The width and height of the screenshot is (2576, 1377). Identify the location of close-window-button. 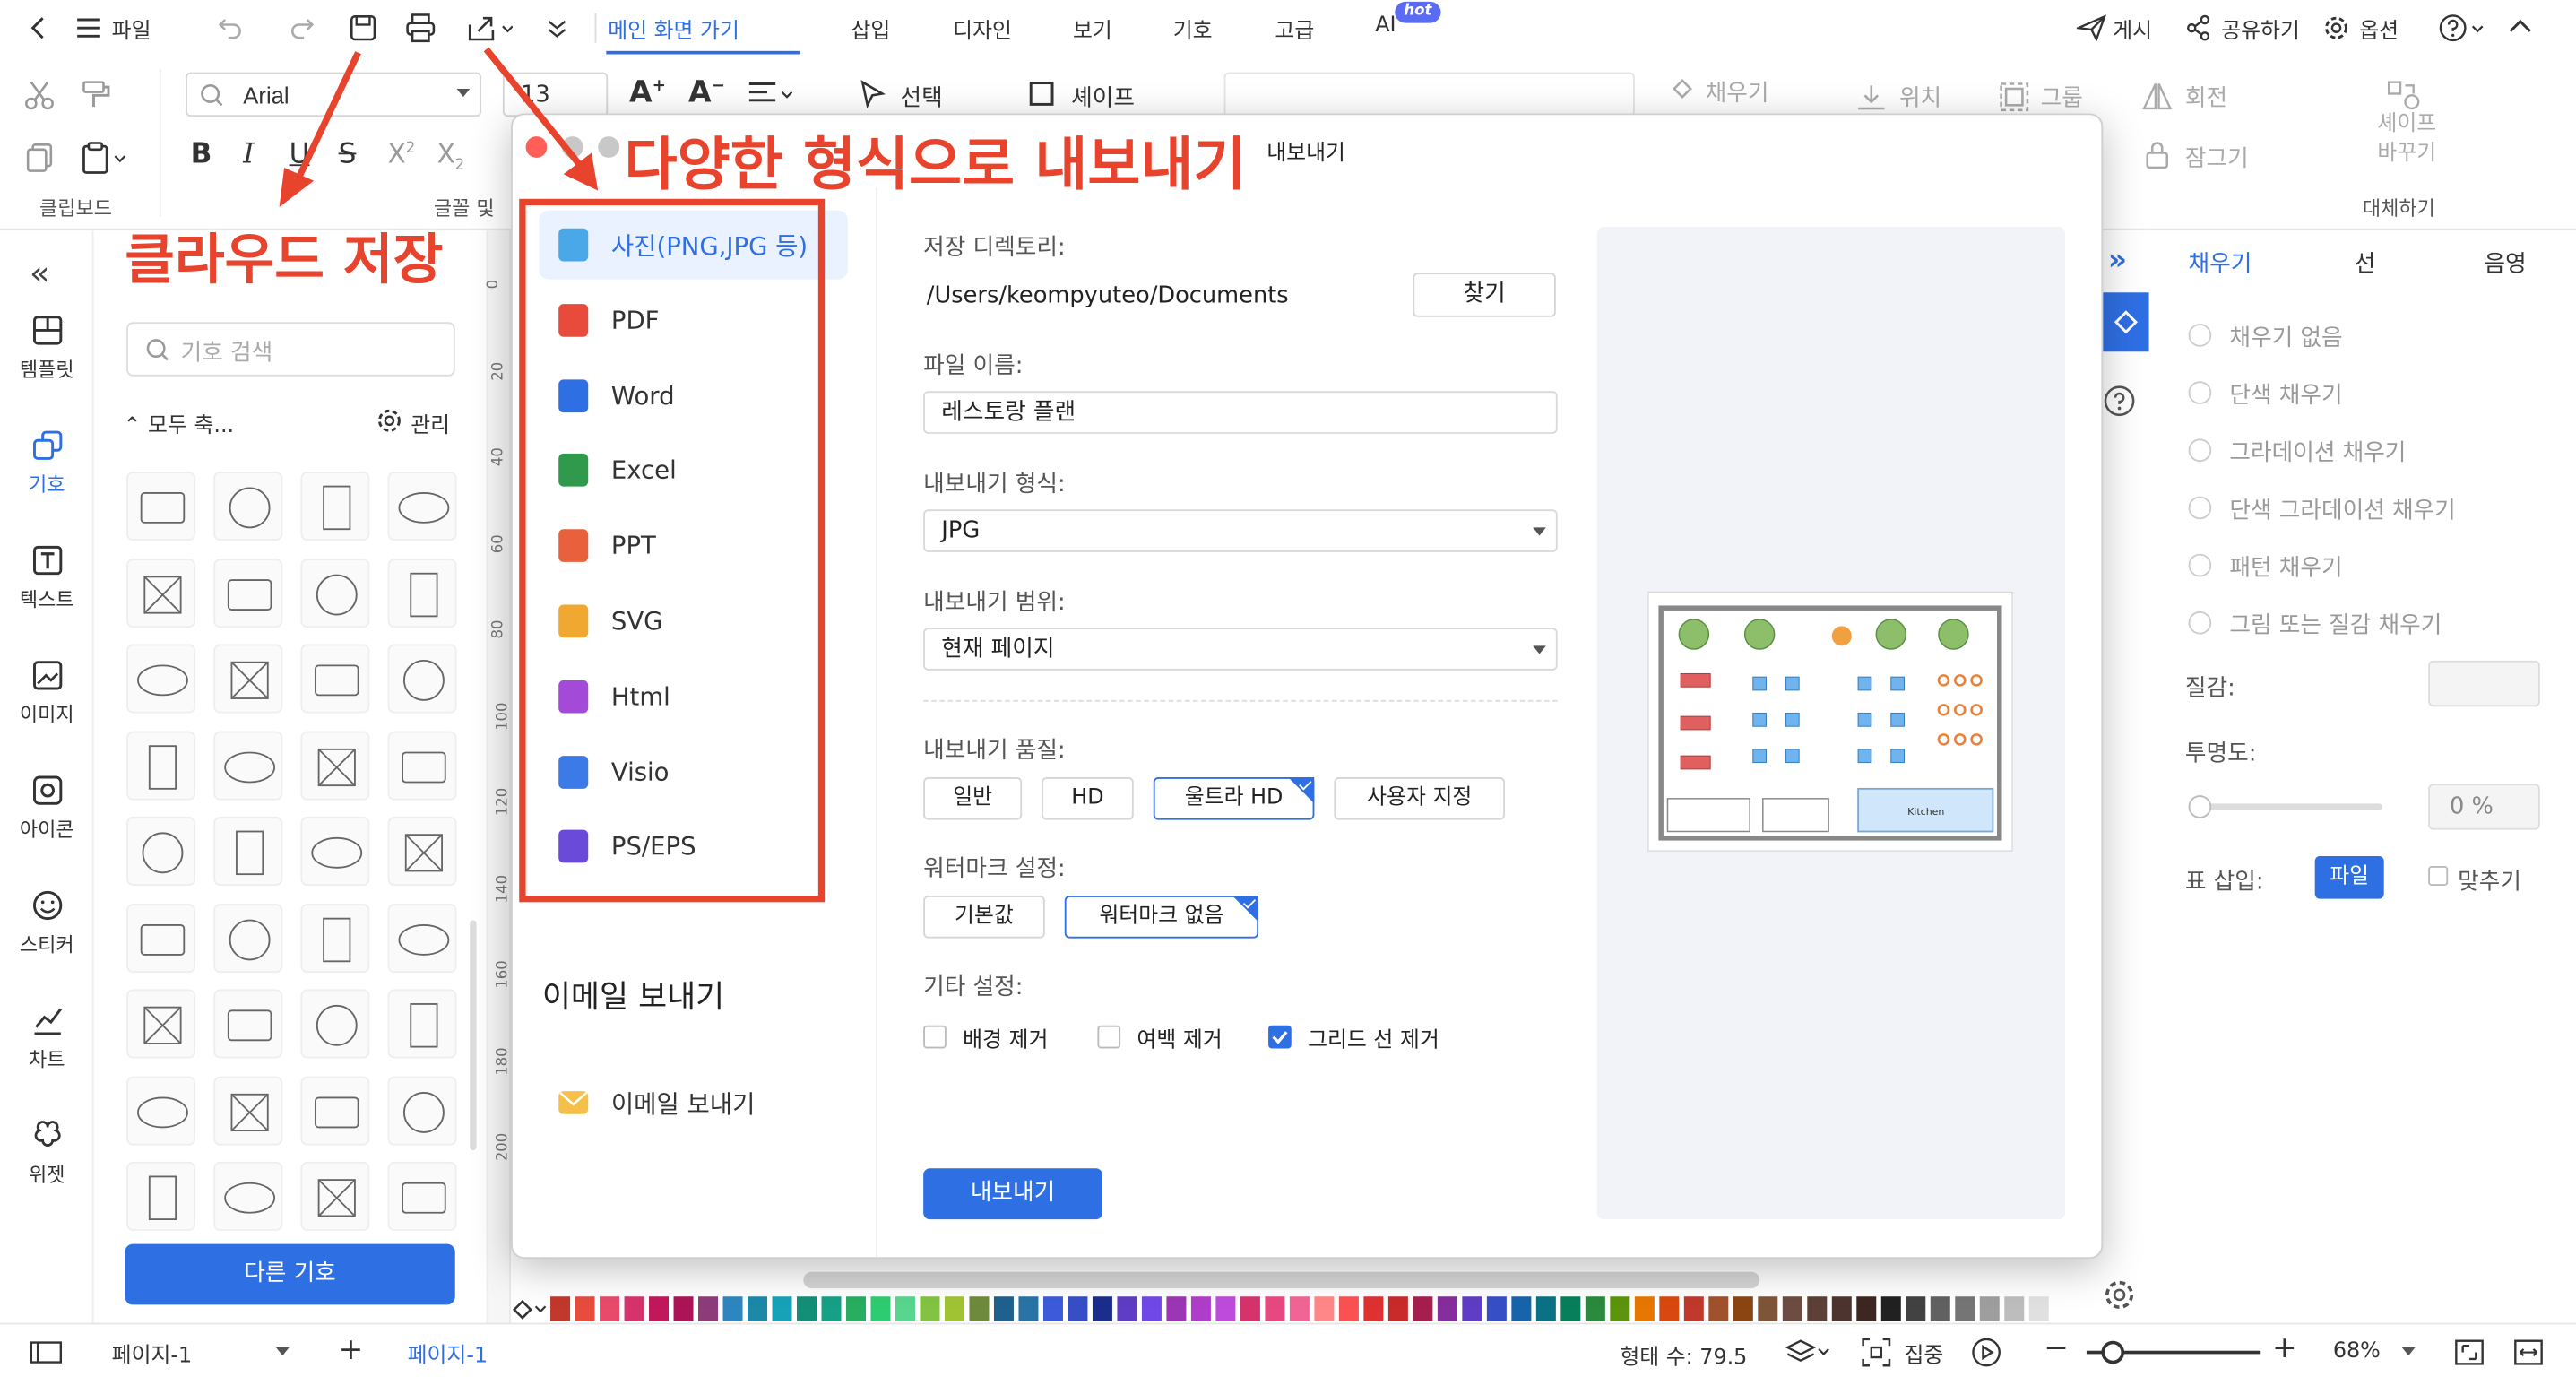
(536, 147).